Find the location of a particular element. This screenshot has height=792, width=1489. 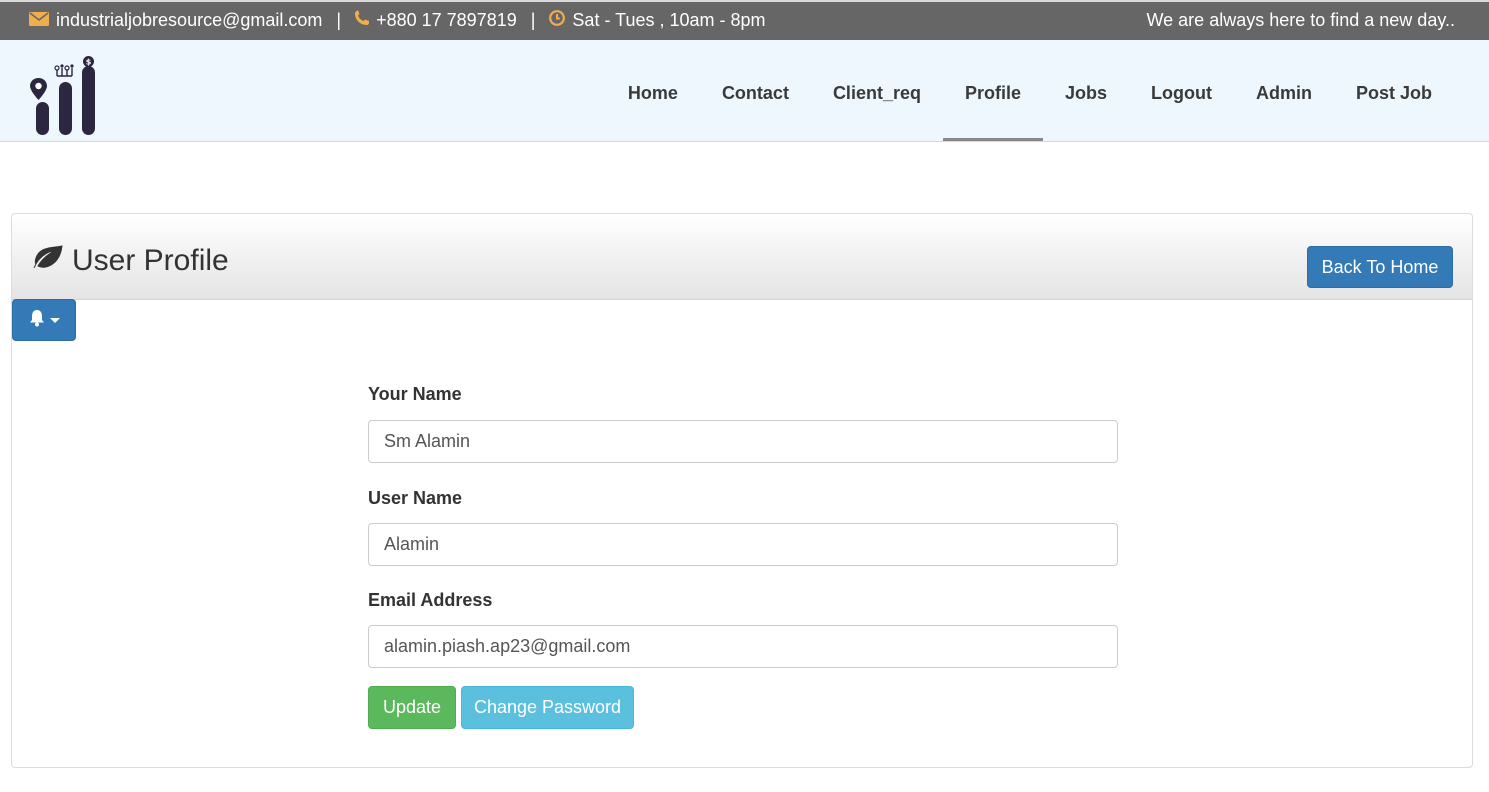

page-title: User Profile is located at coordinates (130, 261).